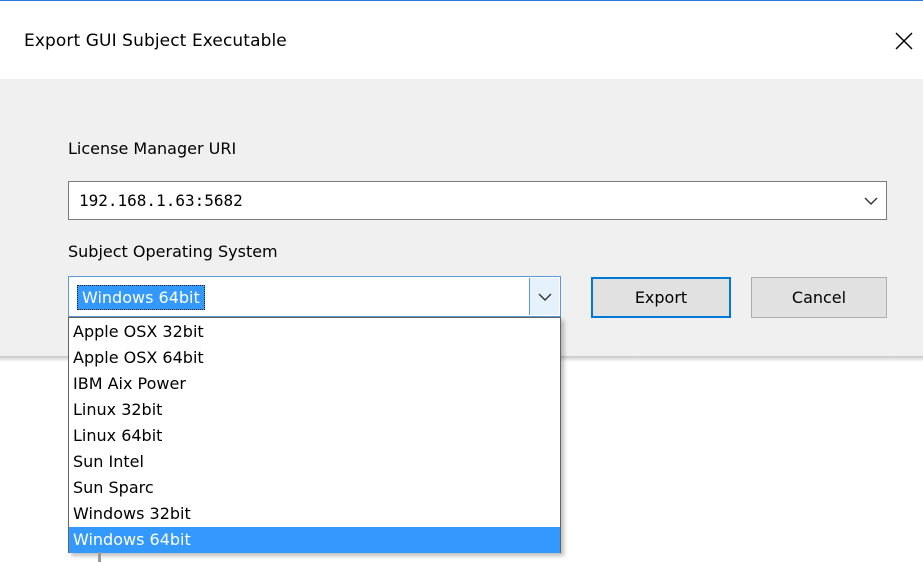 This screenshot has height=562, width=923. I want to click on cancel-button: Cancel, so click(819, 297).